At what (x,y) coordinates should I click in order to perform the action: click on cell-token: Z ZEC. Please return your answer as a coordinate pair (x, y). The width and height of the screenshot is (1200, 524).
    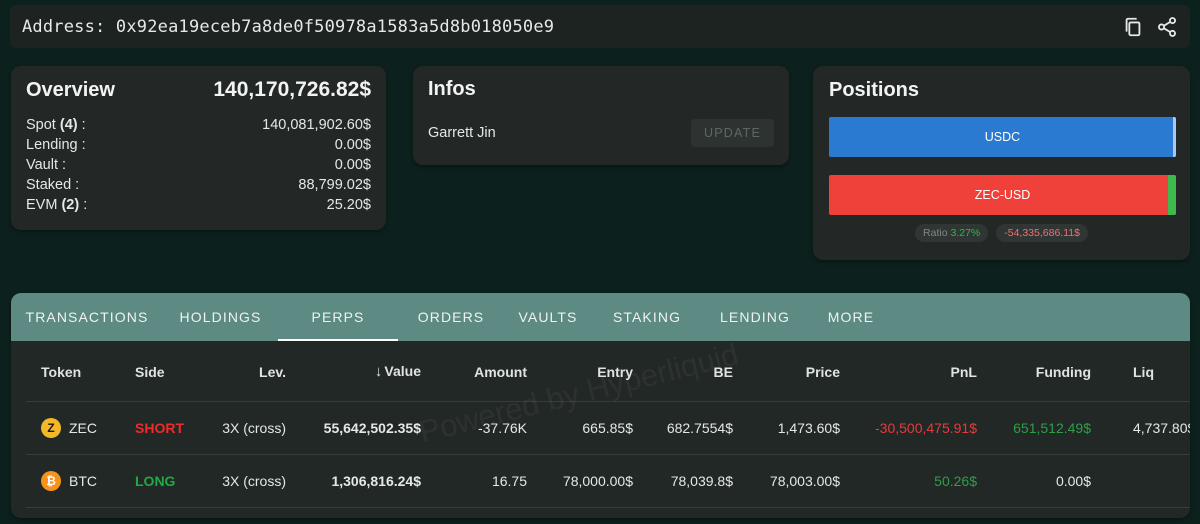
    Looking at the image, I should click on (72, 428).